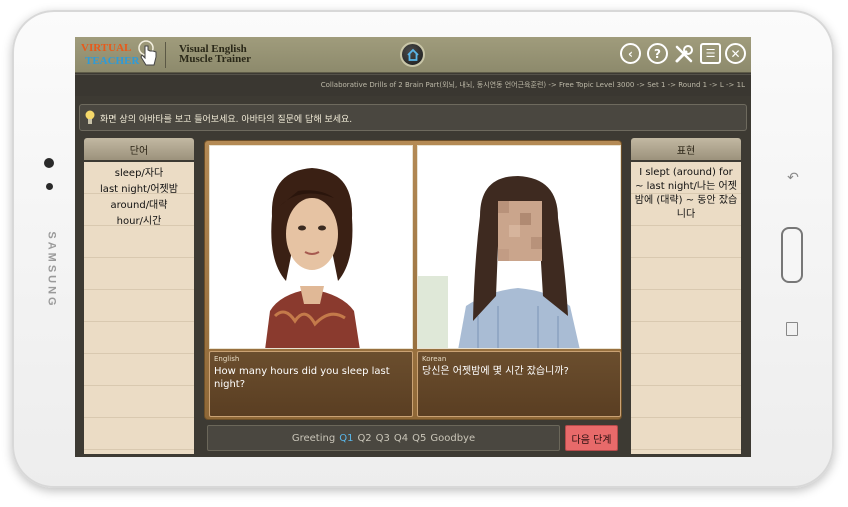  What do you see at coordinates (419, 438) in the screenshot?
I see `step-q5: Q5` at bounding box center [419, 438].